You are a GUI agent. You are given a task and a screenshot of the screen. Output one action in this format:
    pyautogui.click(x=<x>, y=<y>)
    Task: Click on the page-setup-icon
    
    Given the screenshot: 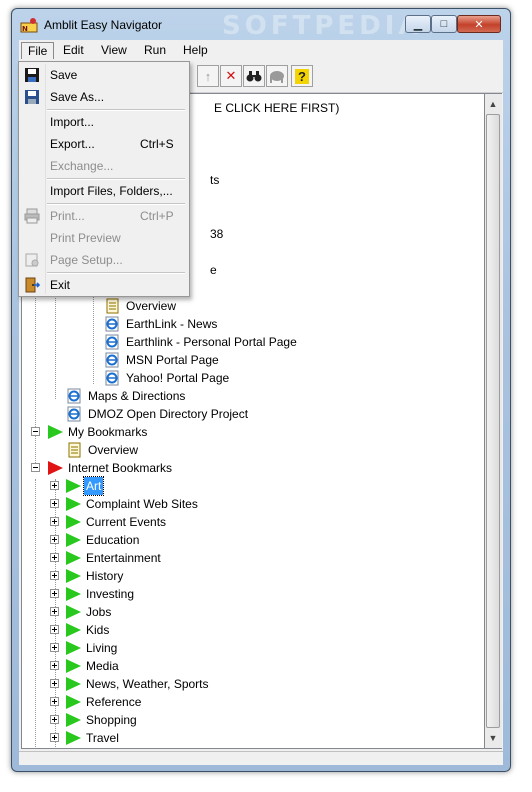 What is the action you would take?
    pyautogui.click(x=32, y=260)
    